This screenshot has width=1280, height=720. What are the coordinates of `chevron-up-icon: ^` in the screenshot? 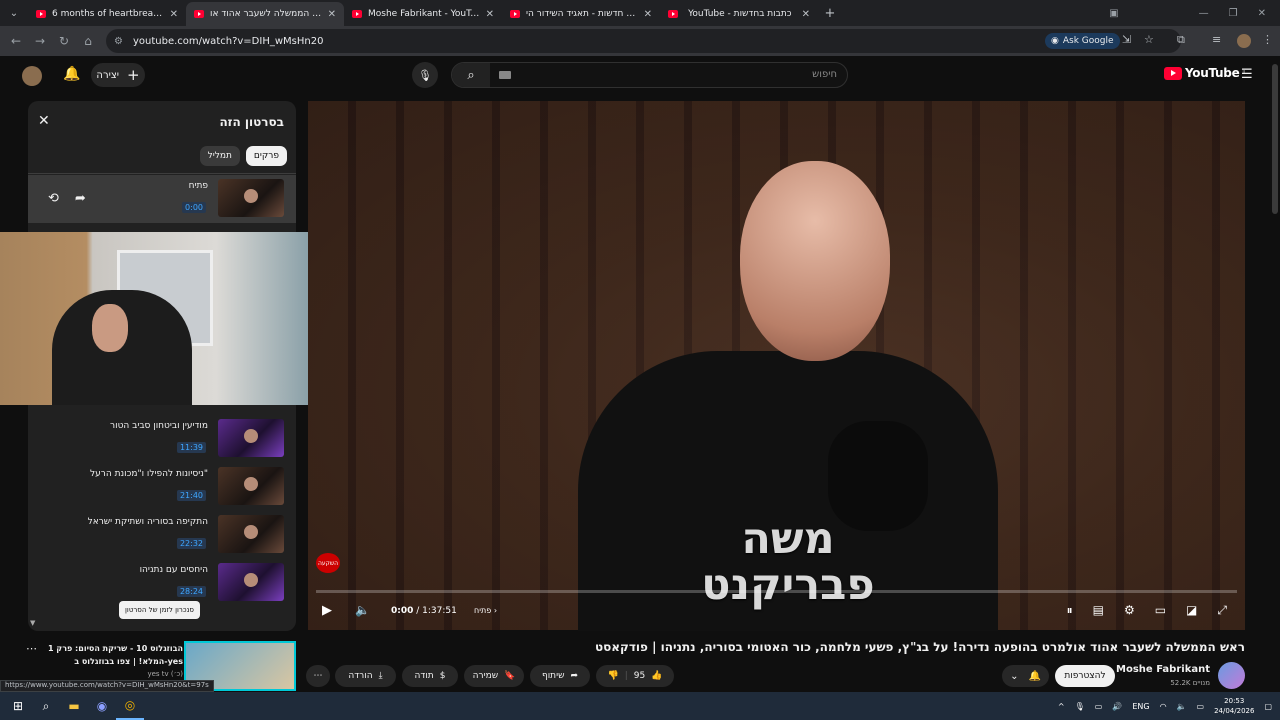 It's located at (1061, 706).